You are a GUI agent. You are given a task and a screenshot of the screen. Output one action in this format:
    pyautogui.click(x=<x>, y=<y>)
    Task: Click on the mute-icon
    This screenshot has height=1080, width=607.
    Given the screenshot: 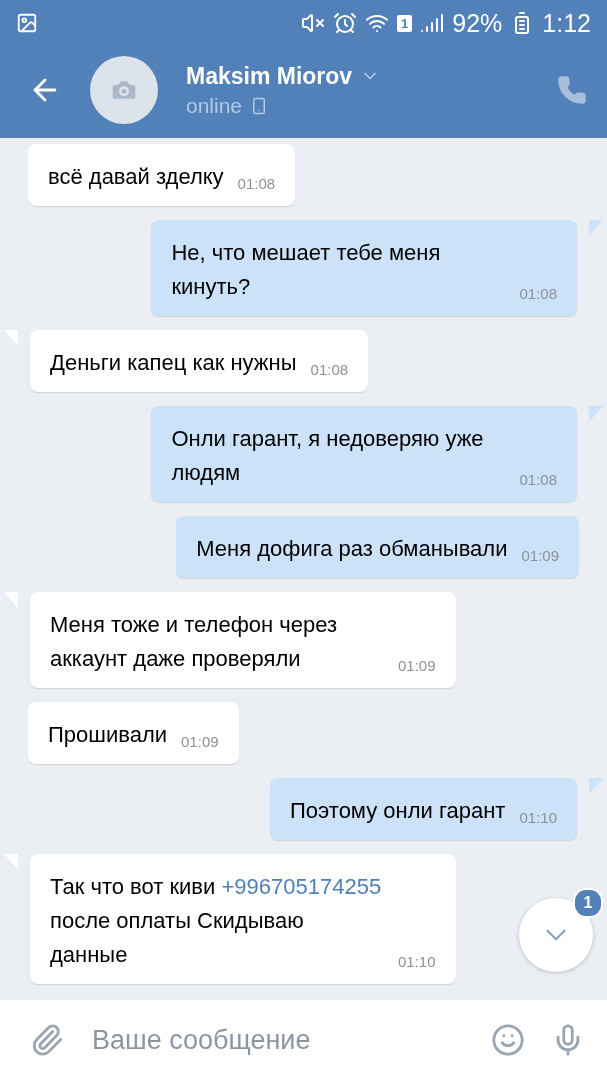 What is the action you would take?
    pyautogui.click(x=313, y=23)
    